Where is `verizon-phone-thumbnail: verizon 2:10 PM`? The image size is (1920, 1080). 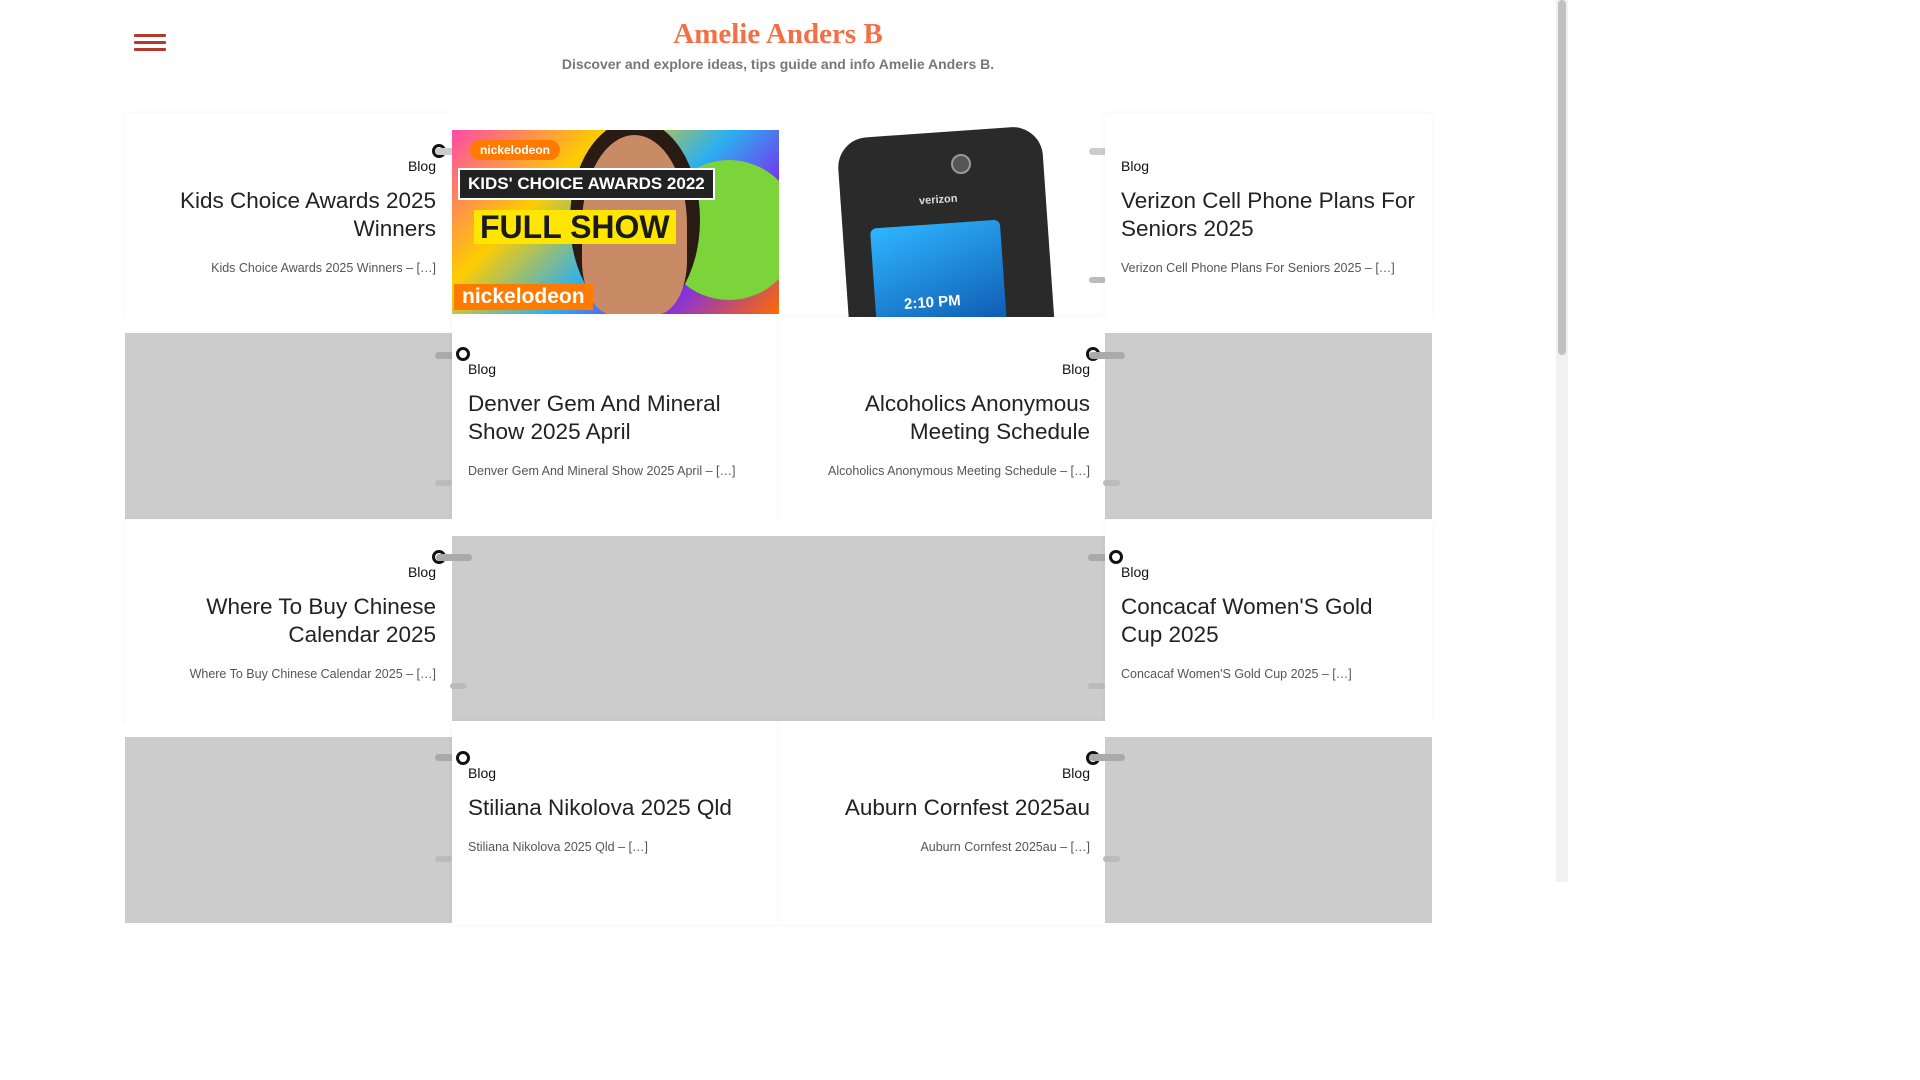 verizon-phone-thumbnail: verizon 2:10 PM is located at coordinates (942, 215).